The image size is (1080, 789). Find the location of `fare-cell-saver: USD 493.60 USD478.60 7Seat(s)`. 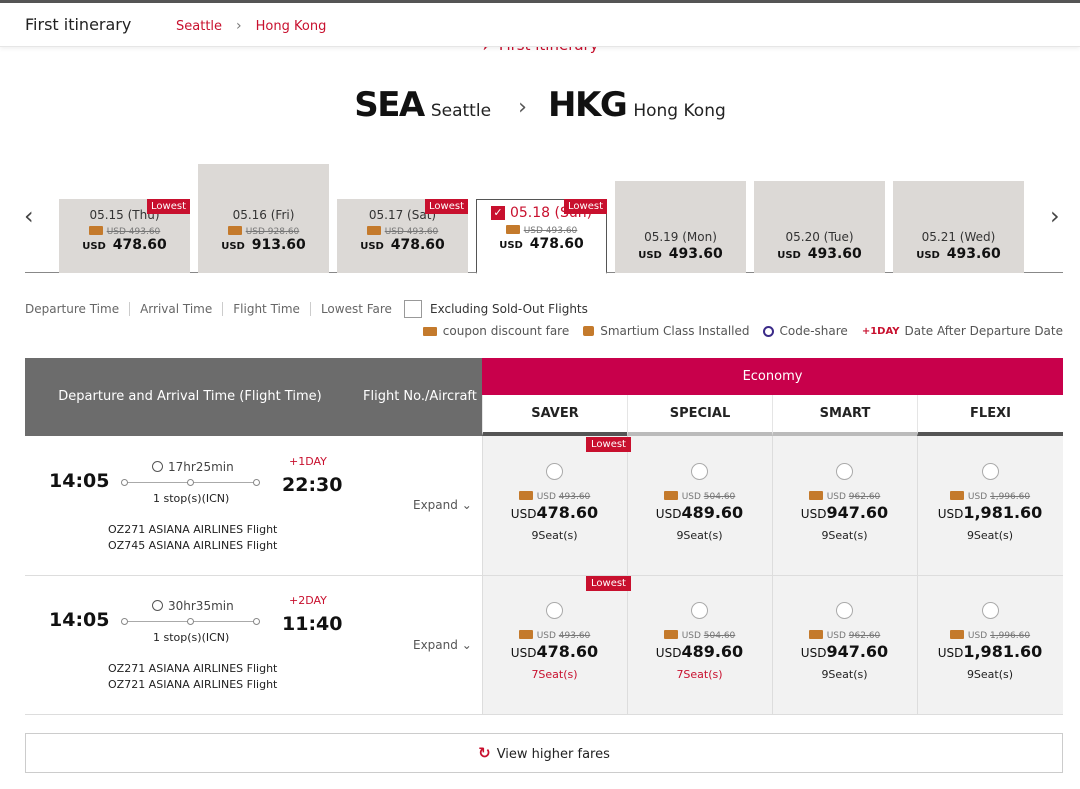

fare-cell-saver: USD 493.60 USD478.60 7Seat(s) is located at coordinates (554, 641).